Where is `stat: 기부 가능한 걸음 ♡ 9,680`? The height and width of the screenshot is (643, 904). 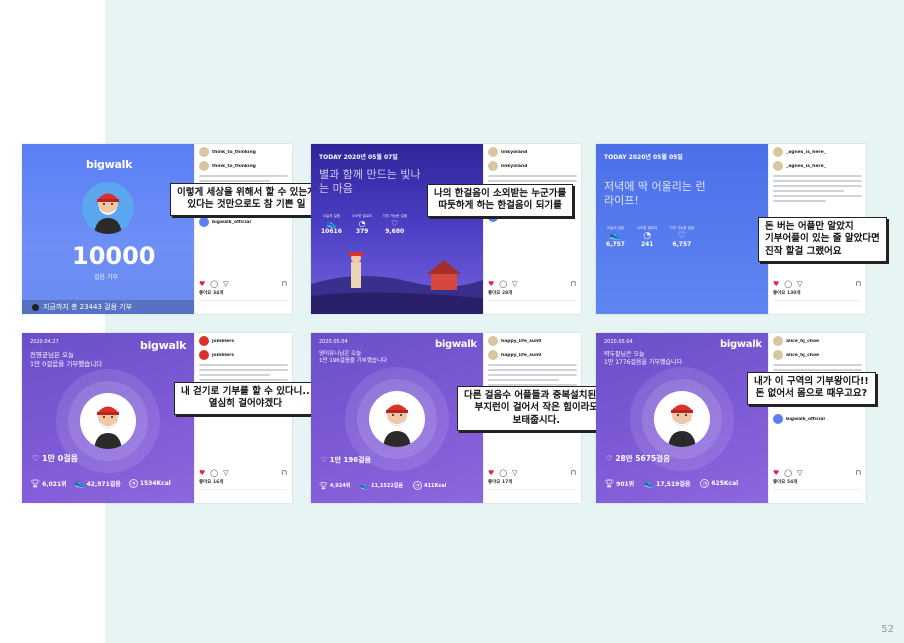
stat: 기부 가능한 걸음 ♡ 9,680 is located at coordinates (394, 224).